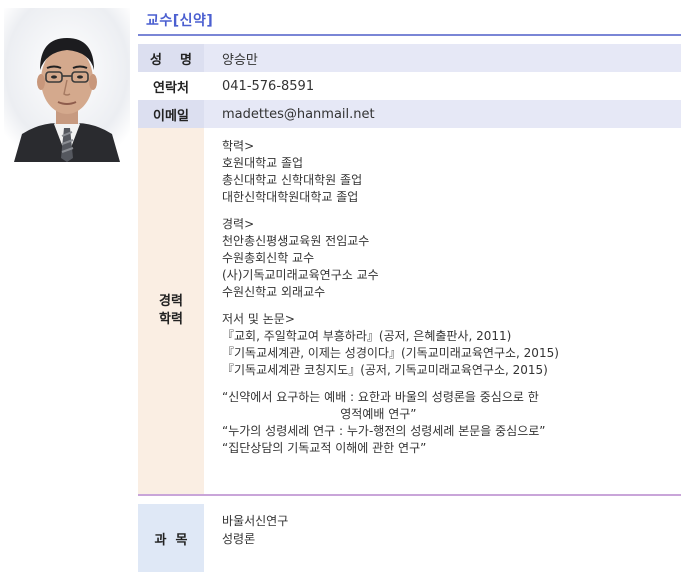 This screenshot has height=572, width=681. Describe the element at coordinates (171, 86) in the screenshot. I see `contact-label: 연락처` at that location.